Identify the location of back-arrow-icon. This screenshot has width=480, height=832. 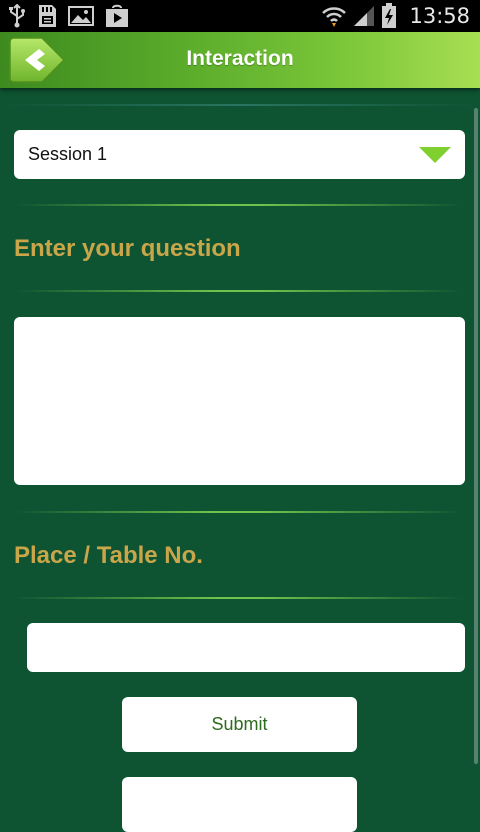
(37, 60).